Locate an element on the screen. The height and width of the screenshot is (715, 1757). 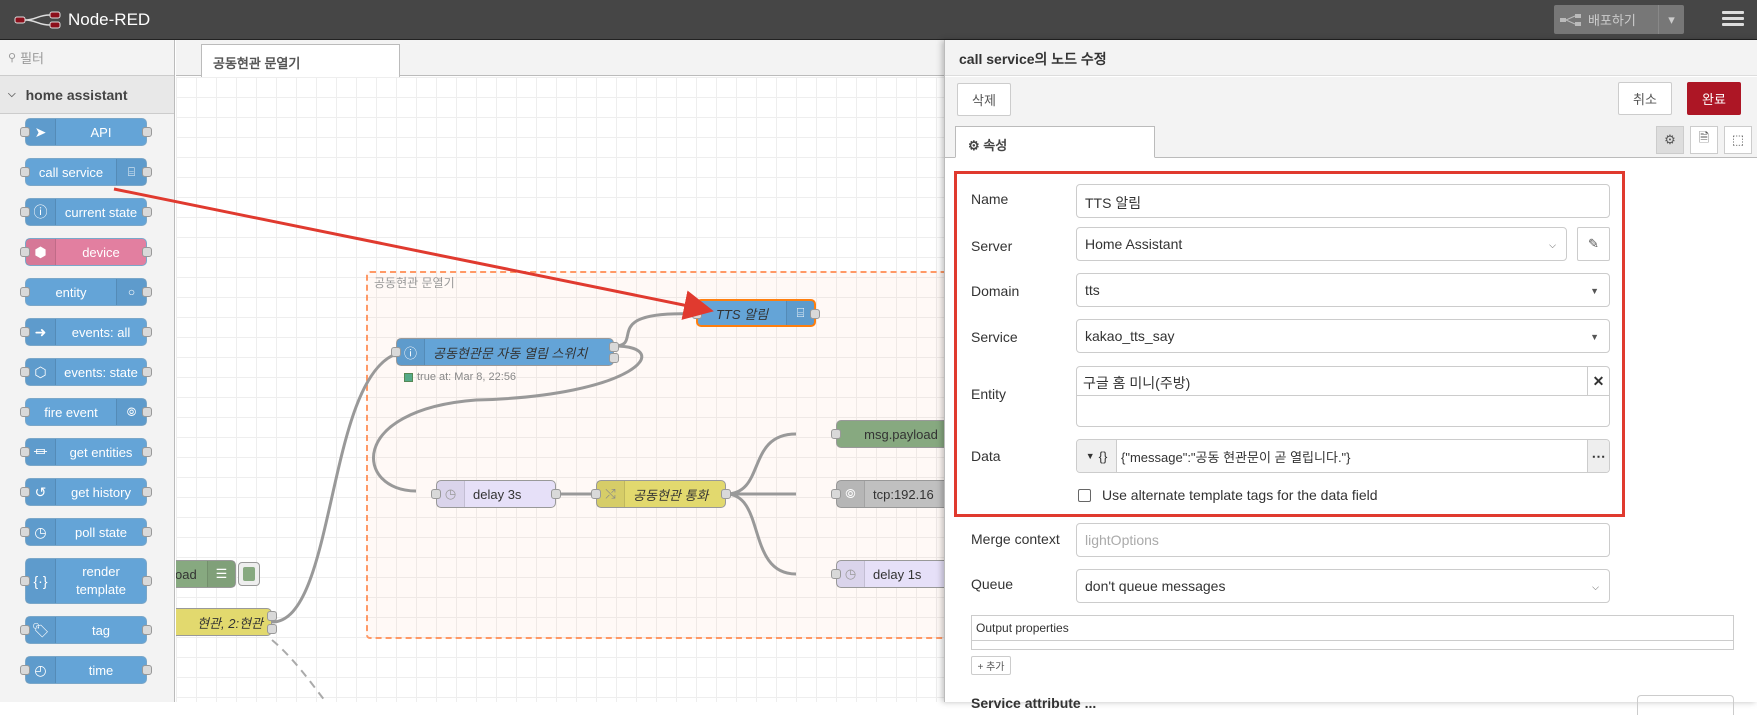
palette-node-get-history: ↺ get history is located at coordinates (86, 492).